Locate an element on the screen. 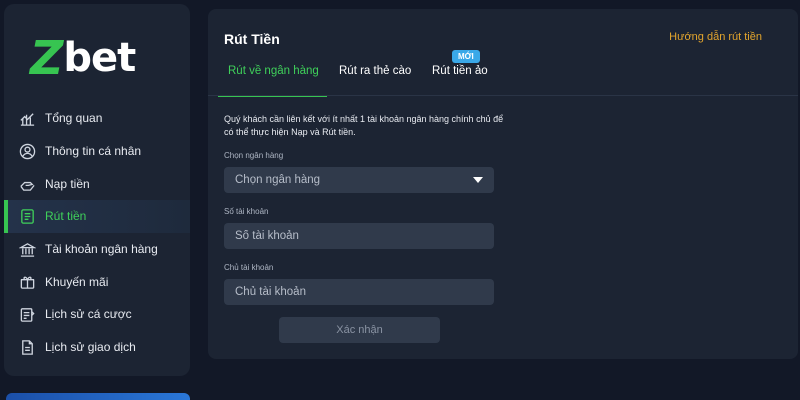 The image size is (800, 400). user-icon is located at coordinates (27, 151).